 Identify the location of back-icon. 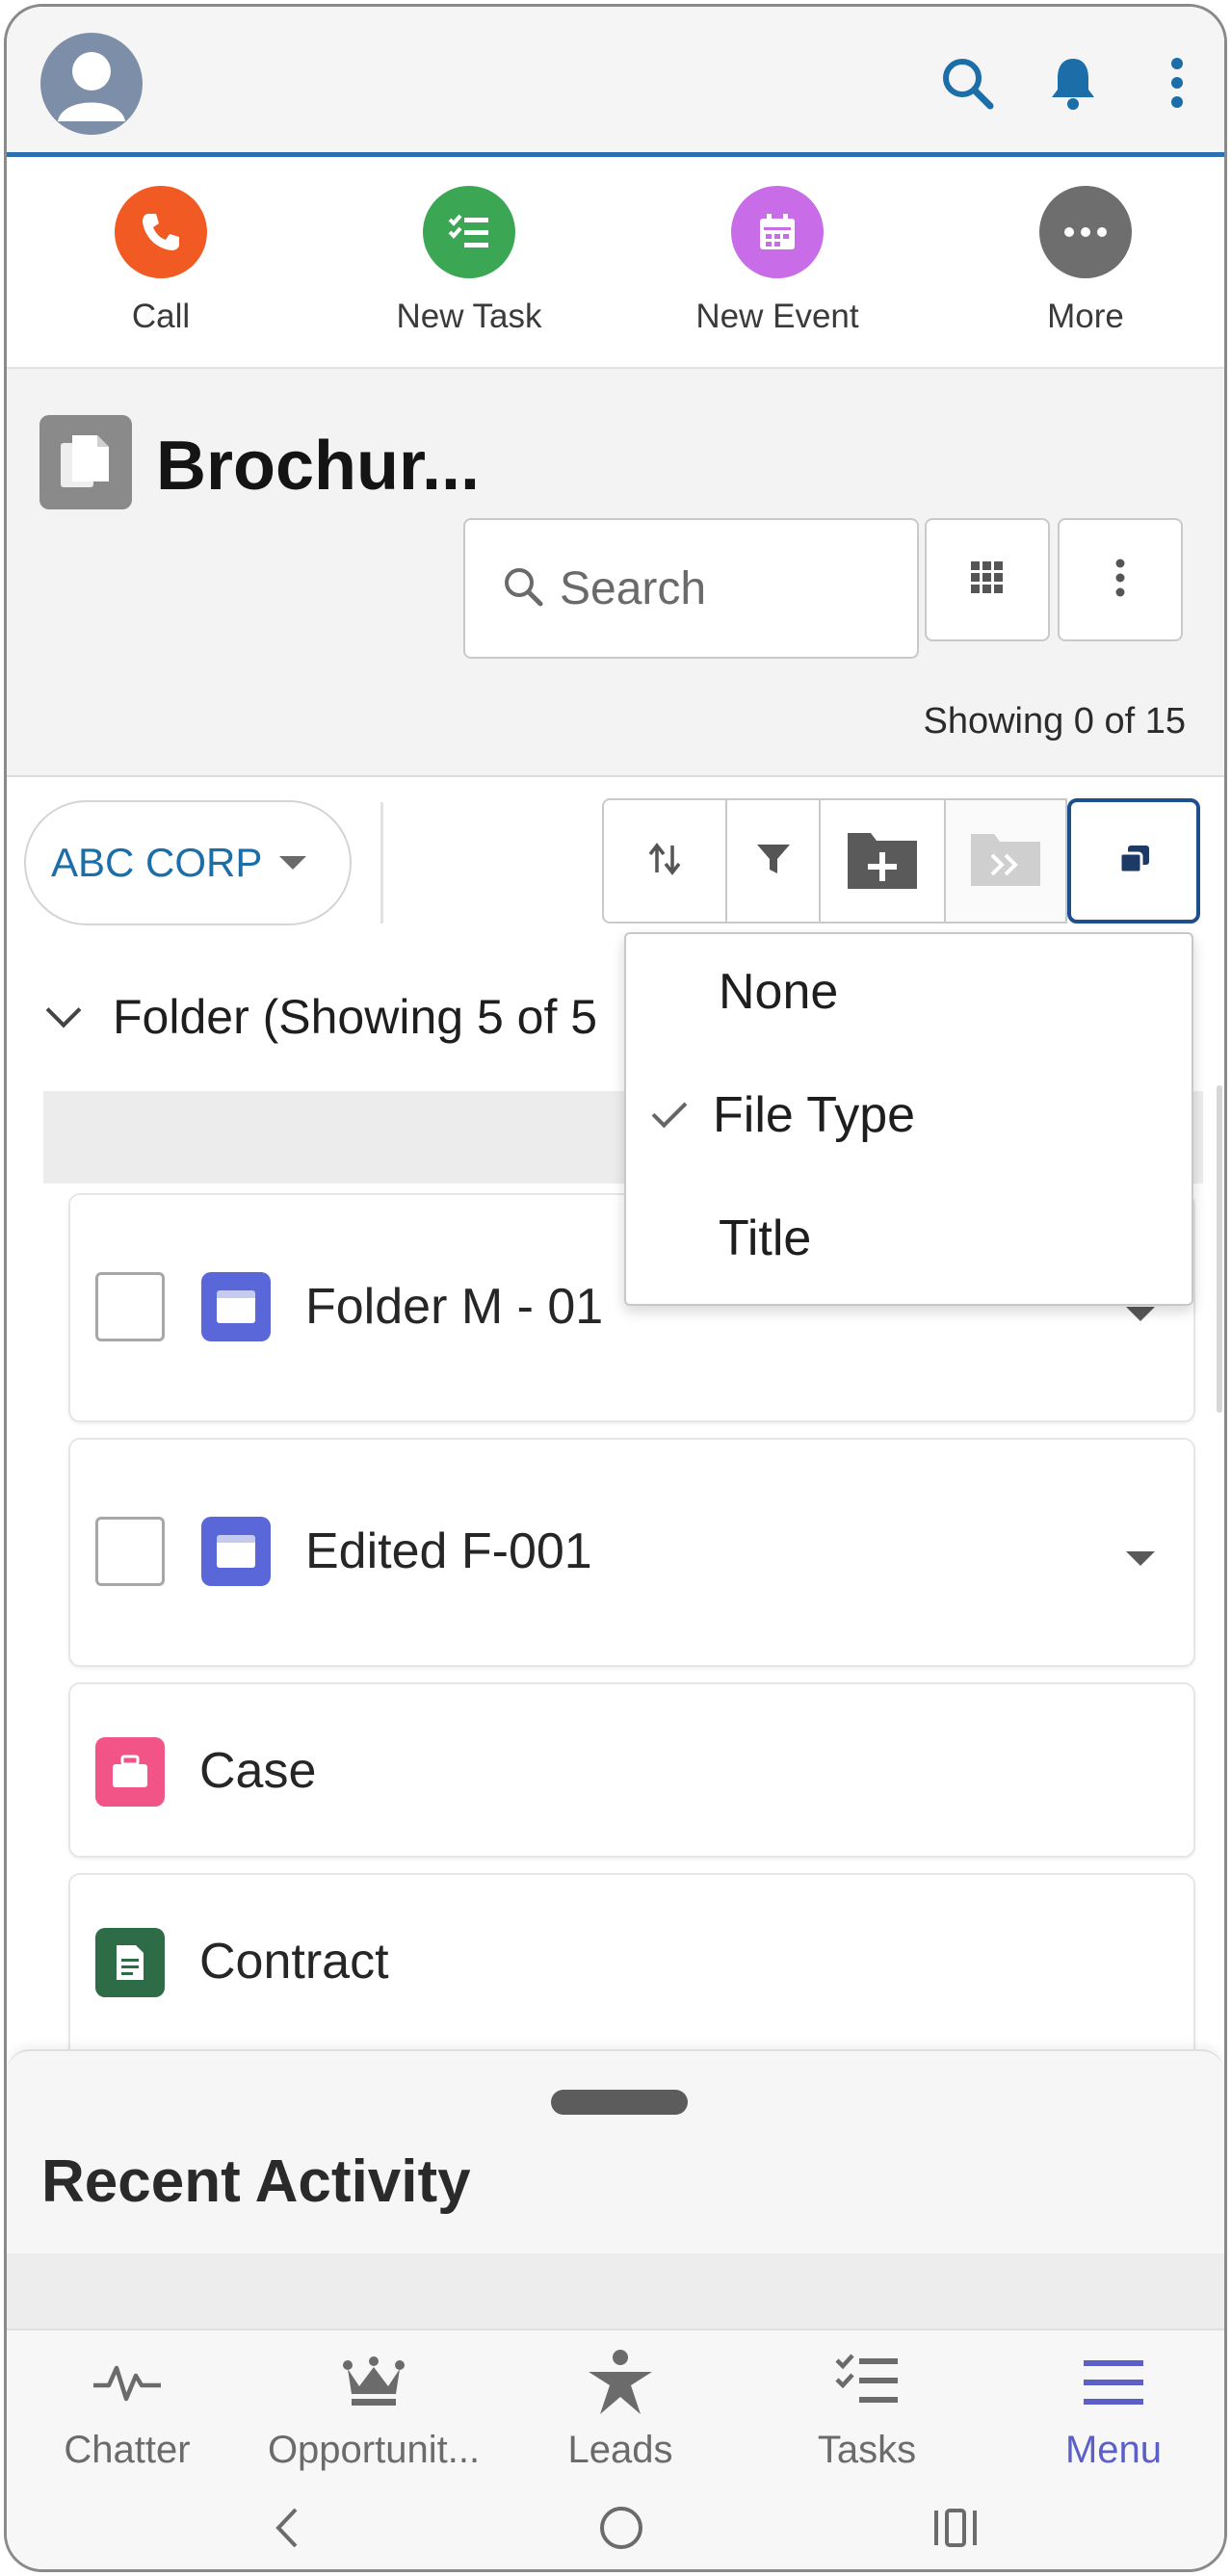
(287, 2528).